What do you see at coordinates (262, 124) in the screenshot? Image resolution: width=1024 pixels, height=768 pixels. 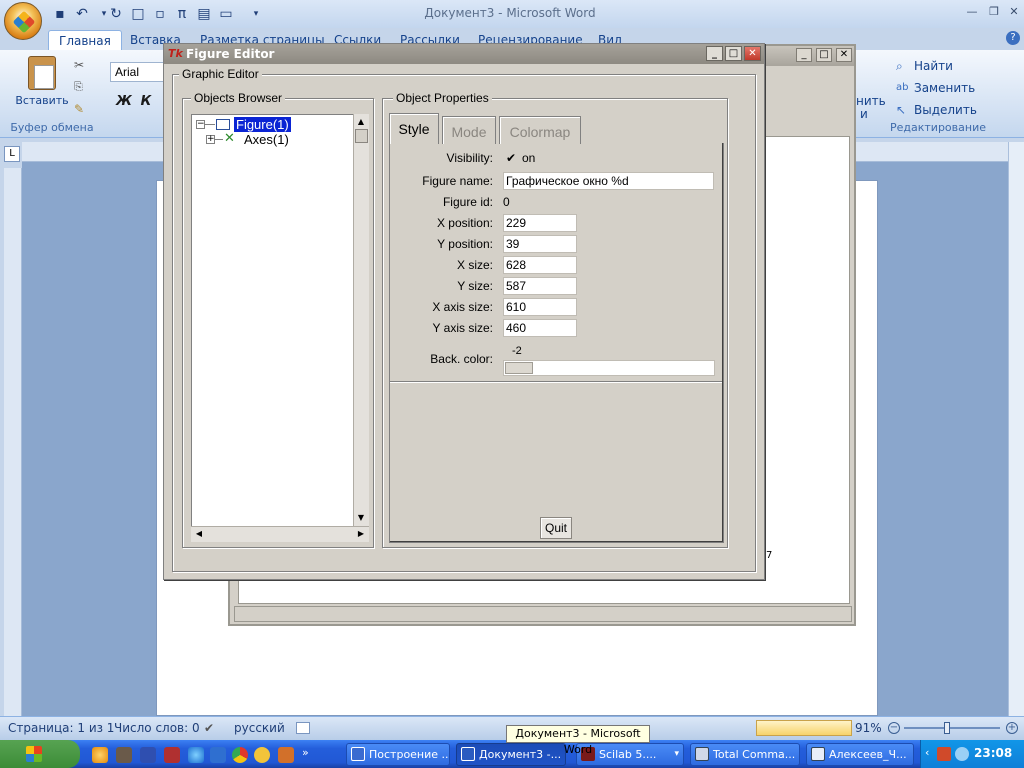 I see `tree-node-figure: Figure(1)` at bounding box center [262, 124].